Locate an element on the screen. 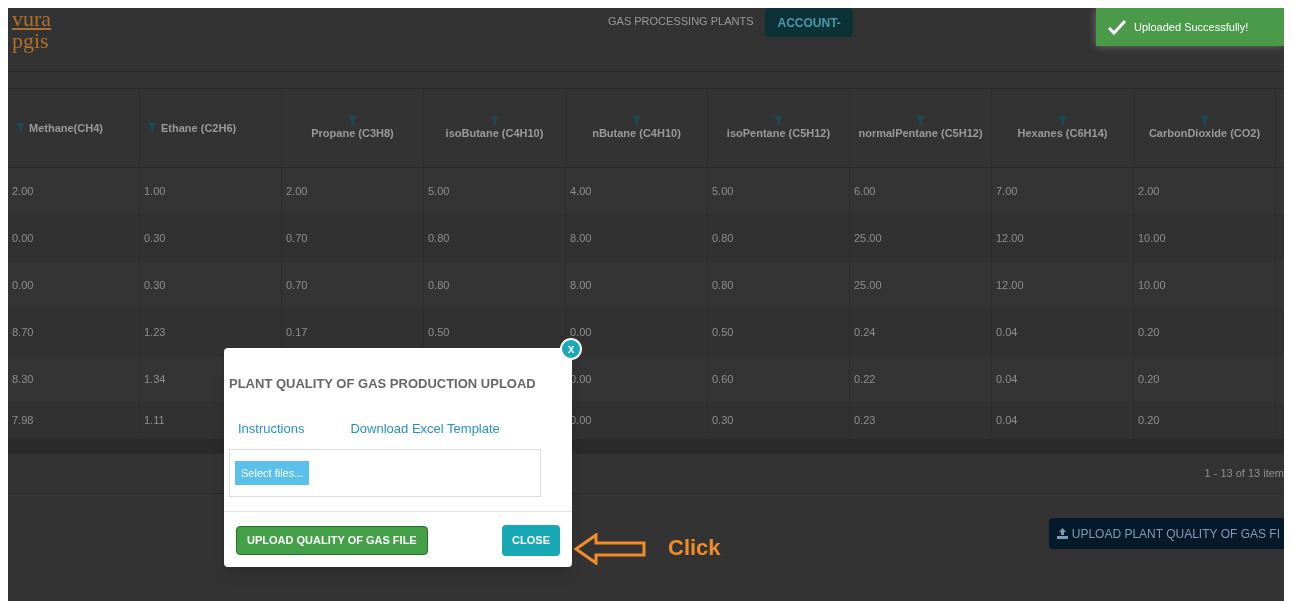  table-cell-text: 0.22 is located at coordinates (865, 379).